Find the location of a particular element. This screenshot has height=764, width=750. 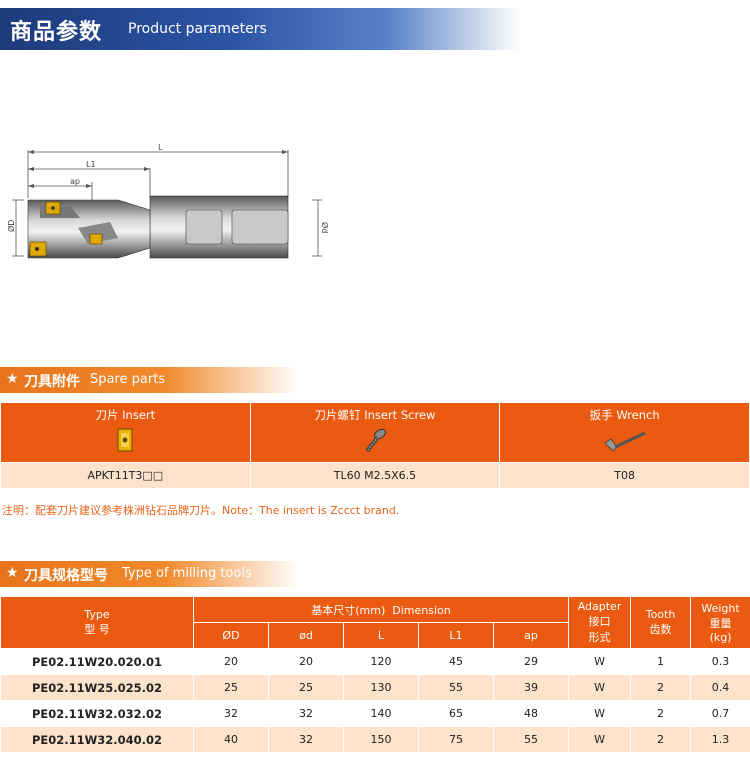

row-tooth: 1 is located at coordinates (661, 661).